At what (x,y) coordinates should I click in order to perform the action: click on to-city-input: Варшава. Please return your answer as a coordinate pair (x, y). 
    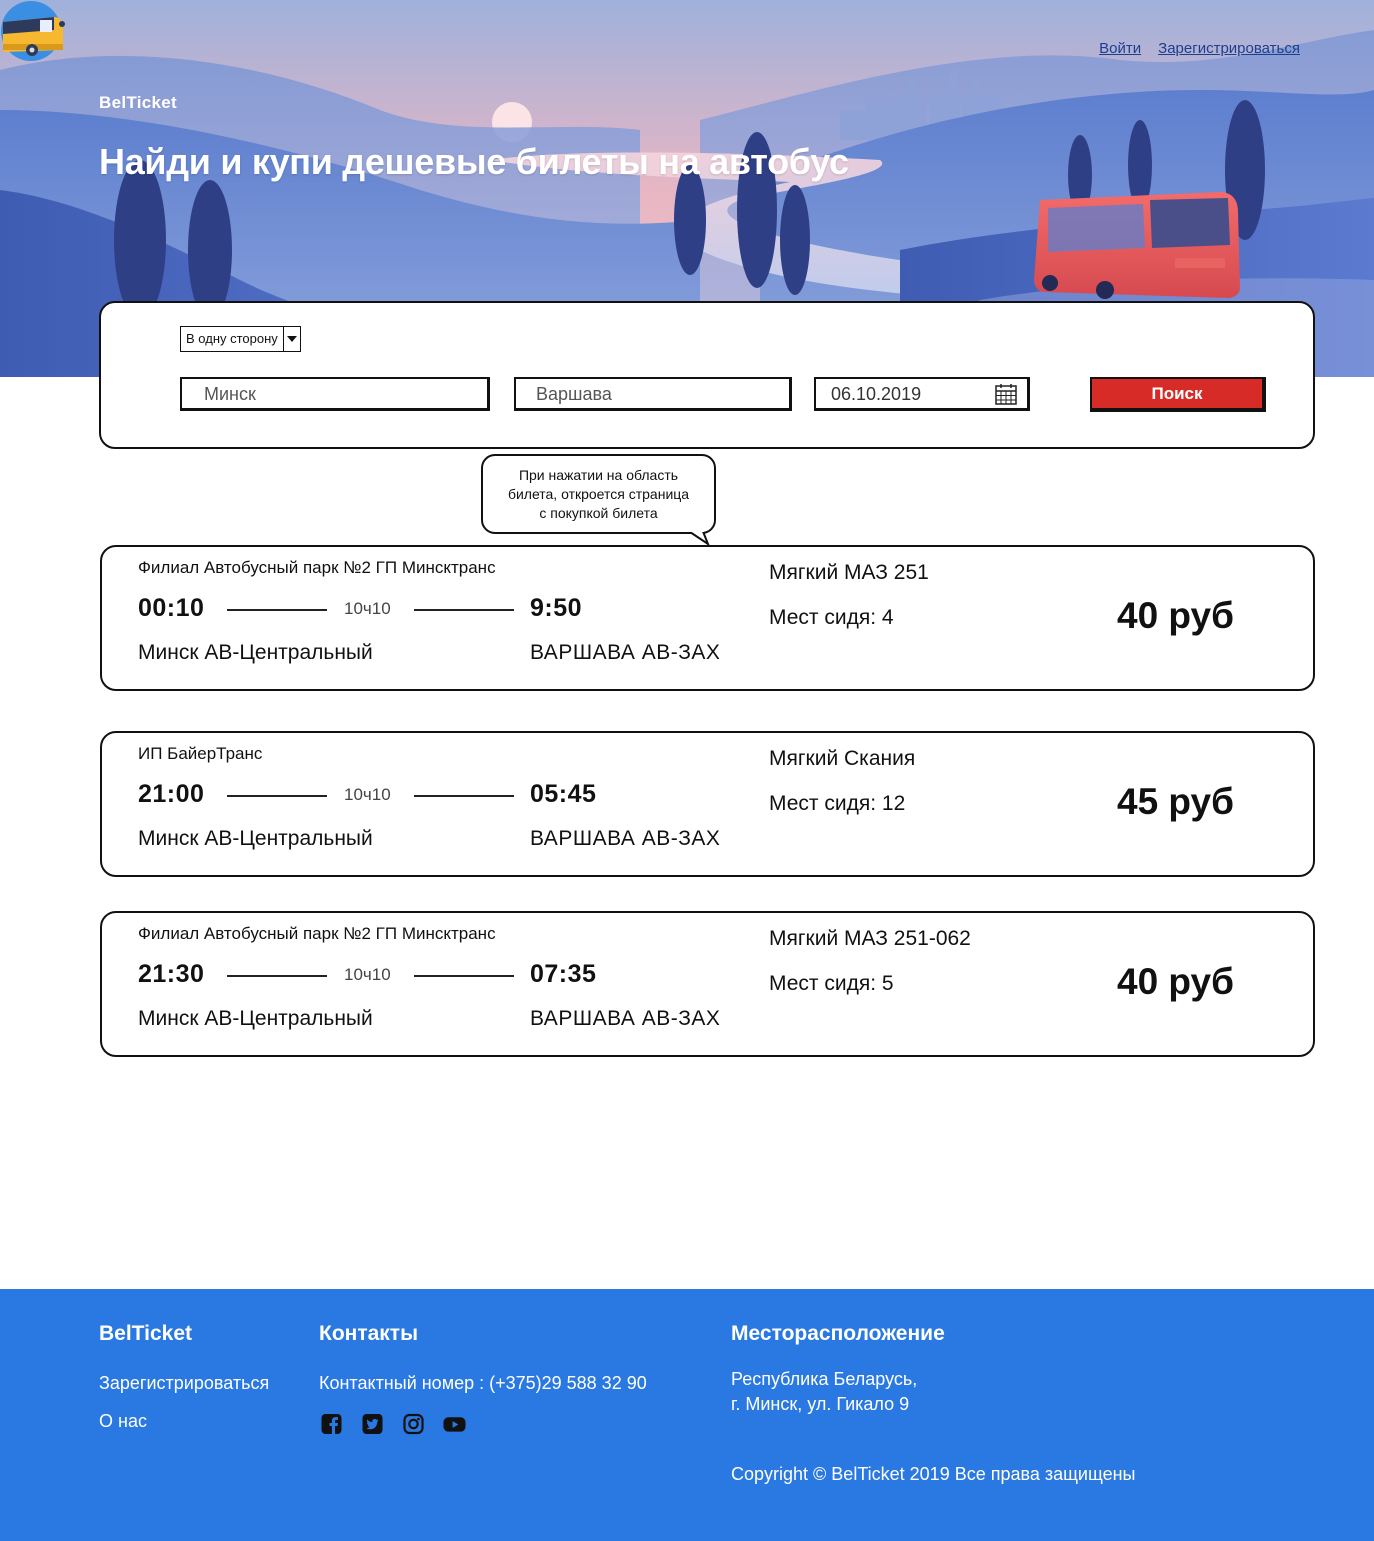
    Looking at the image, I should click on (653, 394).